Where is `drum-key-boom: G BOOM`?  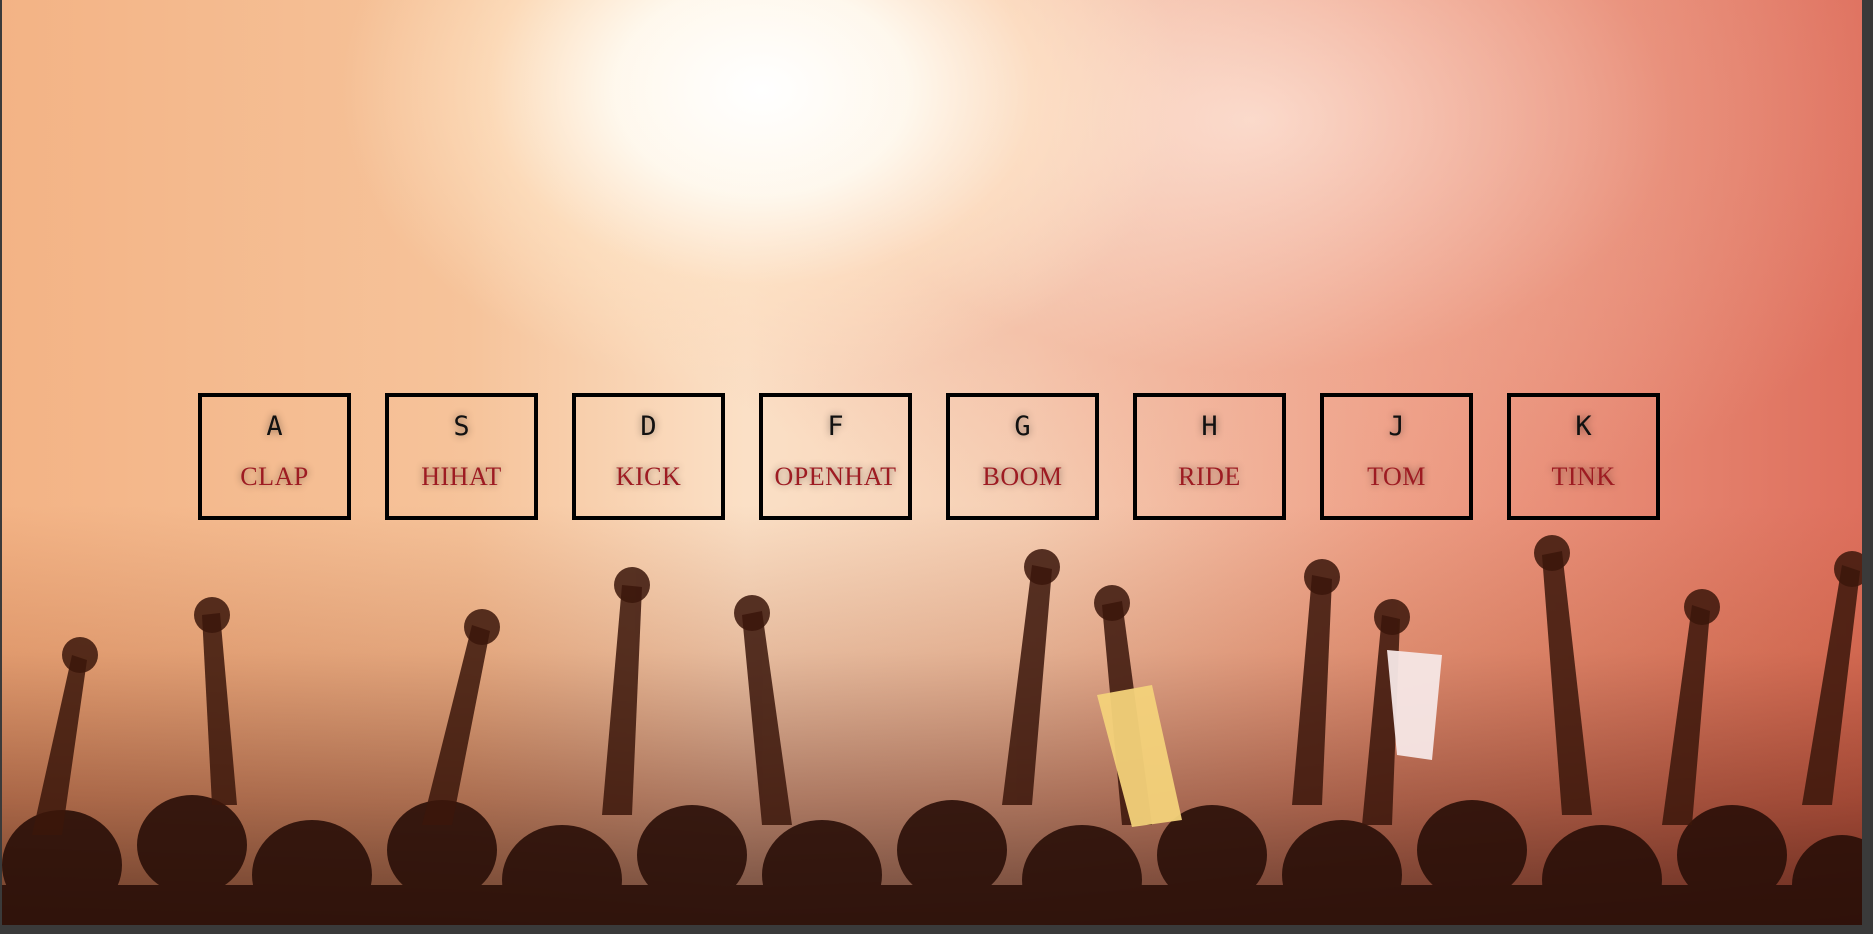
drum-key-boom: G BOOM is located at coordinates (1022, 456).